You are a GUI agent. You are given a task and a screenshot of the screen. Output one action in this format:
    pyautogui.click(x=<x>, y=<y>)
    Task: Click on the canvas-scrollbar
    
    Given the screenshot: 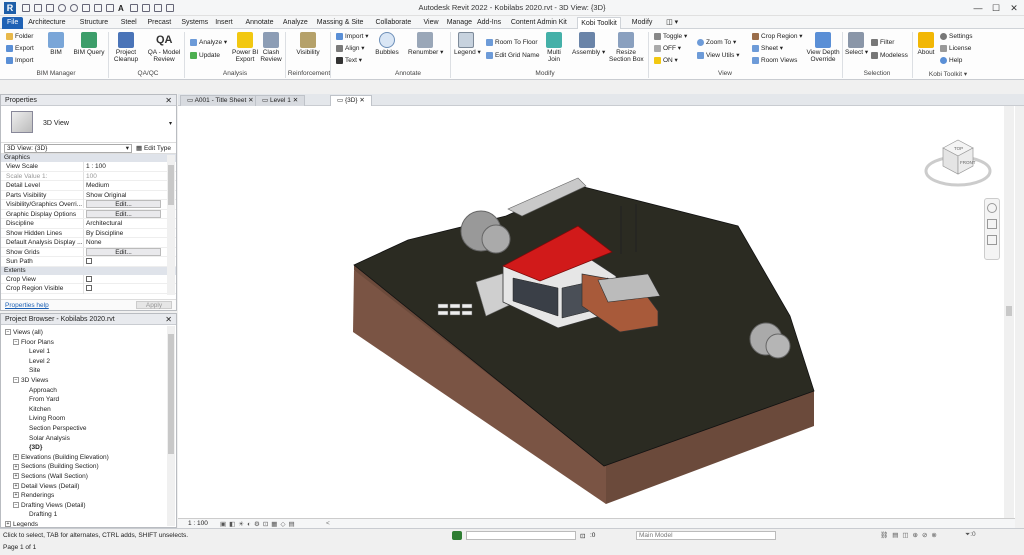 What is the action you would take?
    pyautogui.click(x=1009, y=312)
    